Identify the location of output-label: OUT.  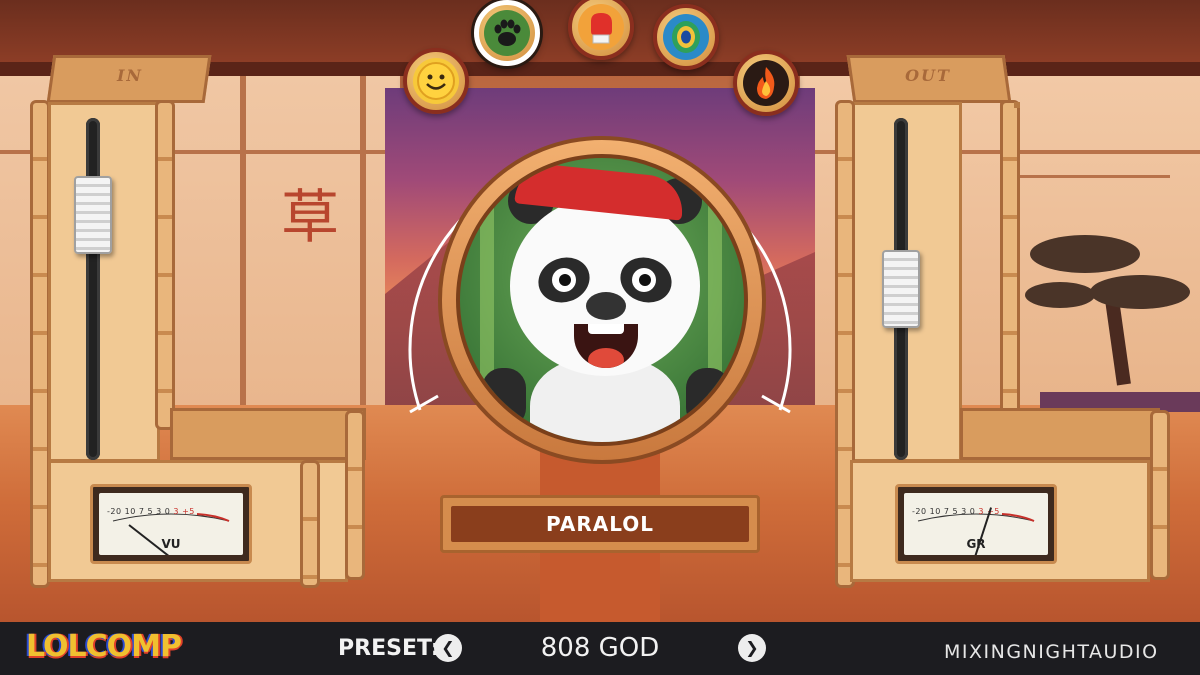
(928, 75).